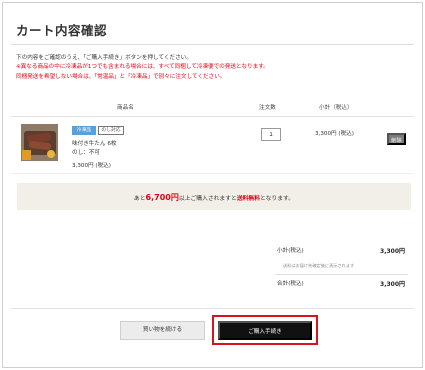 The image size is (425, 370). Describe the element at coordinates (212, 44) in the screenshot. I see `title-divider` at that location.